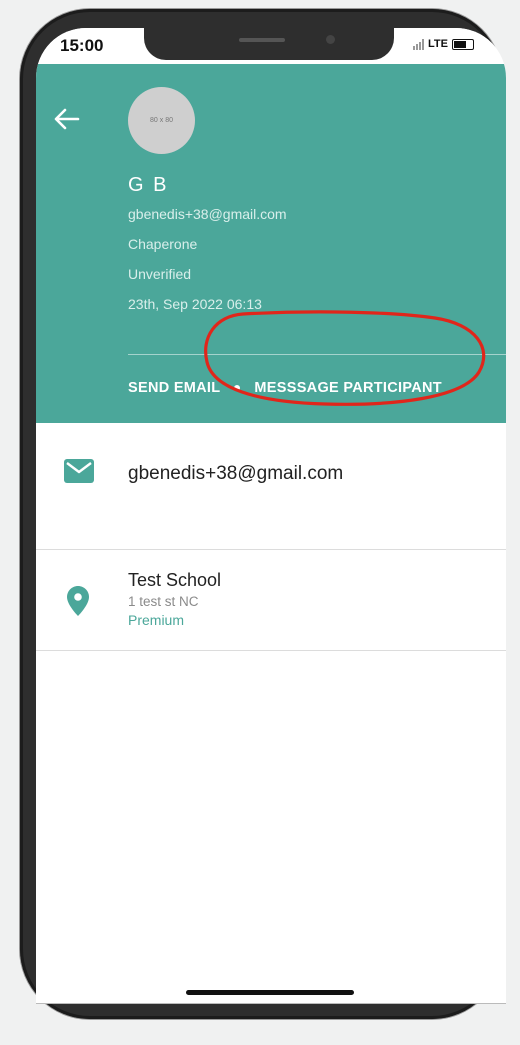 Image resolution: width=520 pixels, height=1045 pixels. What do you see at coordinates (163, 244) in the screenshot?
I see `profile-role: Chaperone` at bounding box center [163, 244].